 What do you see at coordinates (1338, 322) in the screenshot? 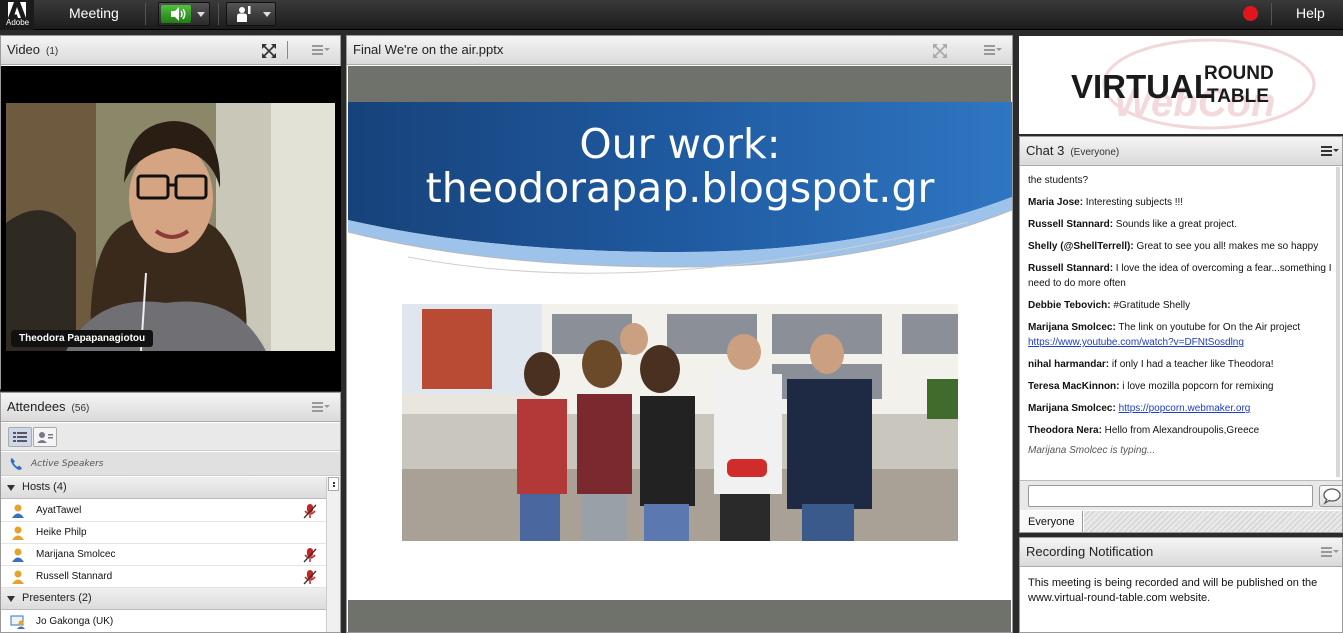
I see `chat-scrollbar` at bounding box center [1338, 322].